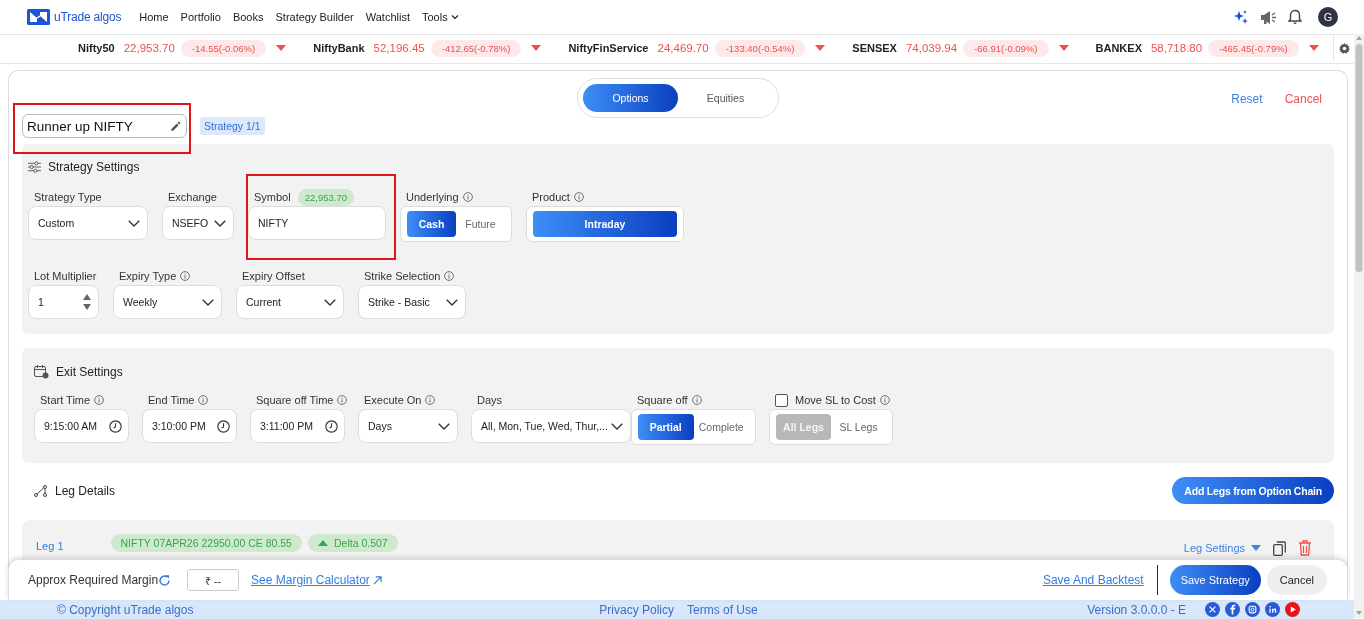 Image resolution: width=1364 pixels, height=619 pixels. I want to click on dropdown: Custom, so click(88, 223).